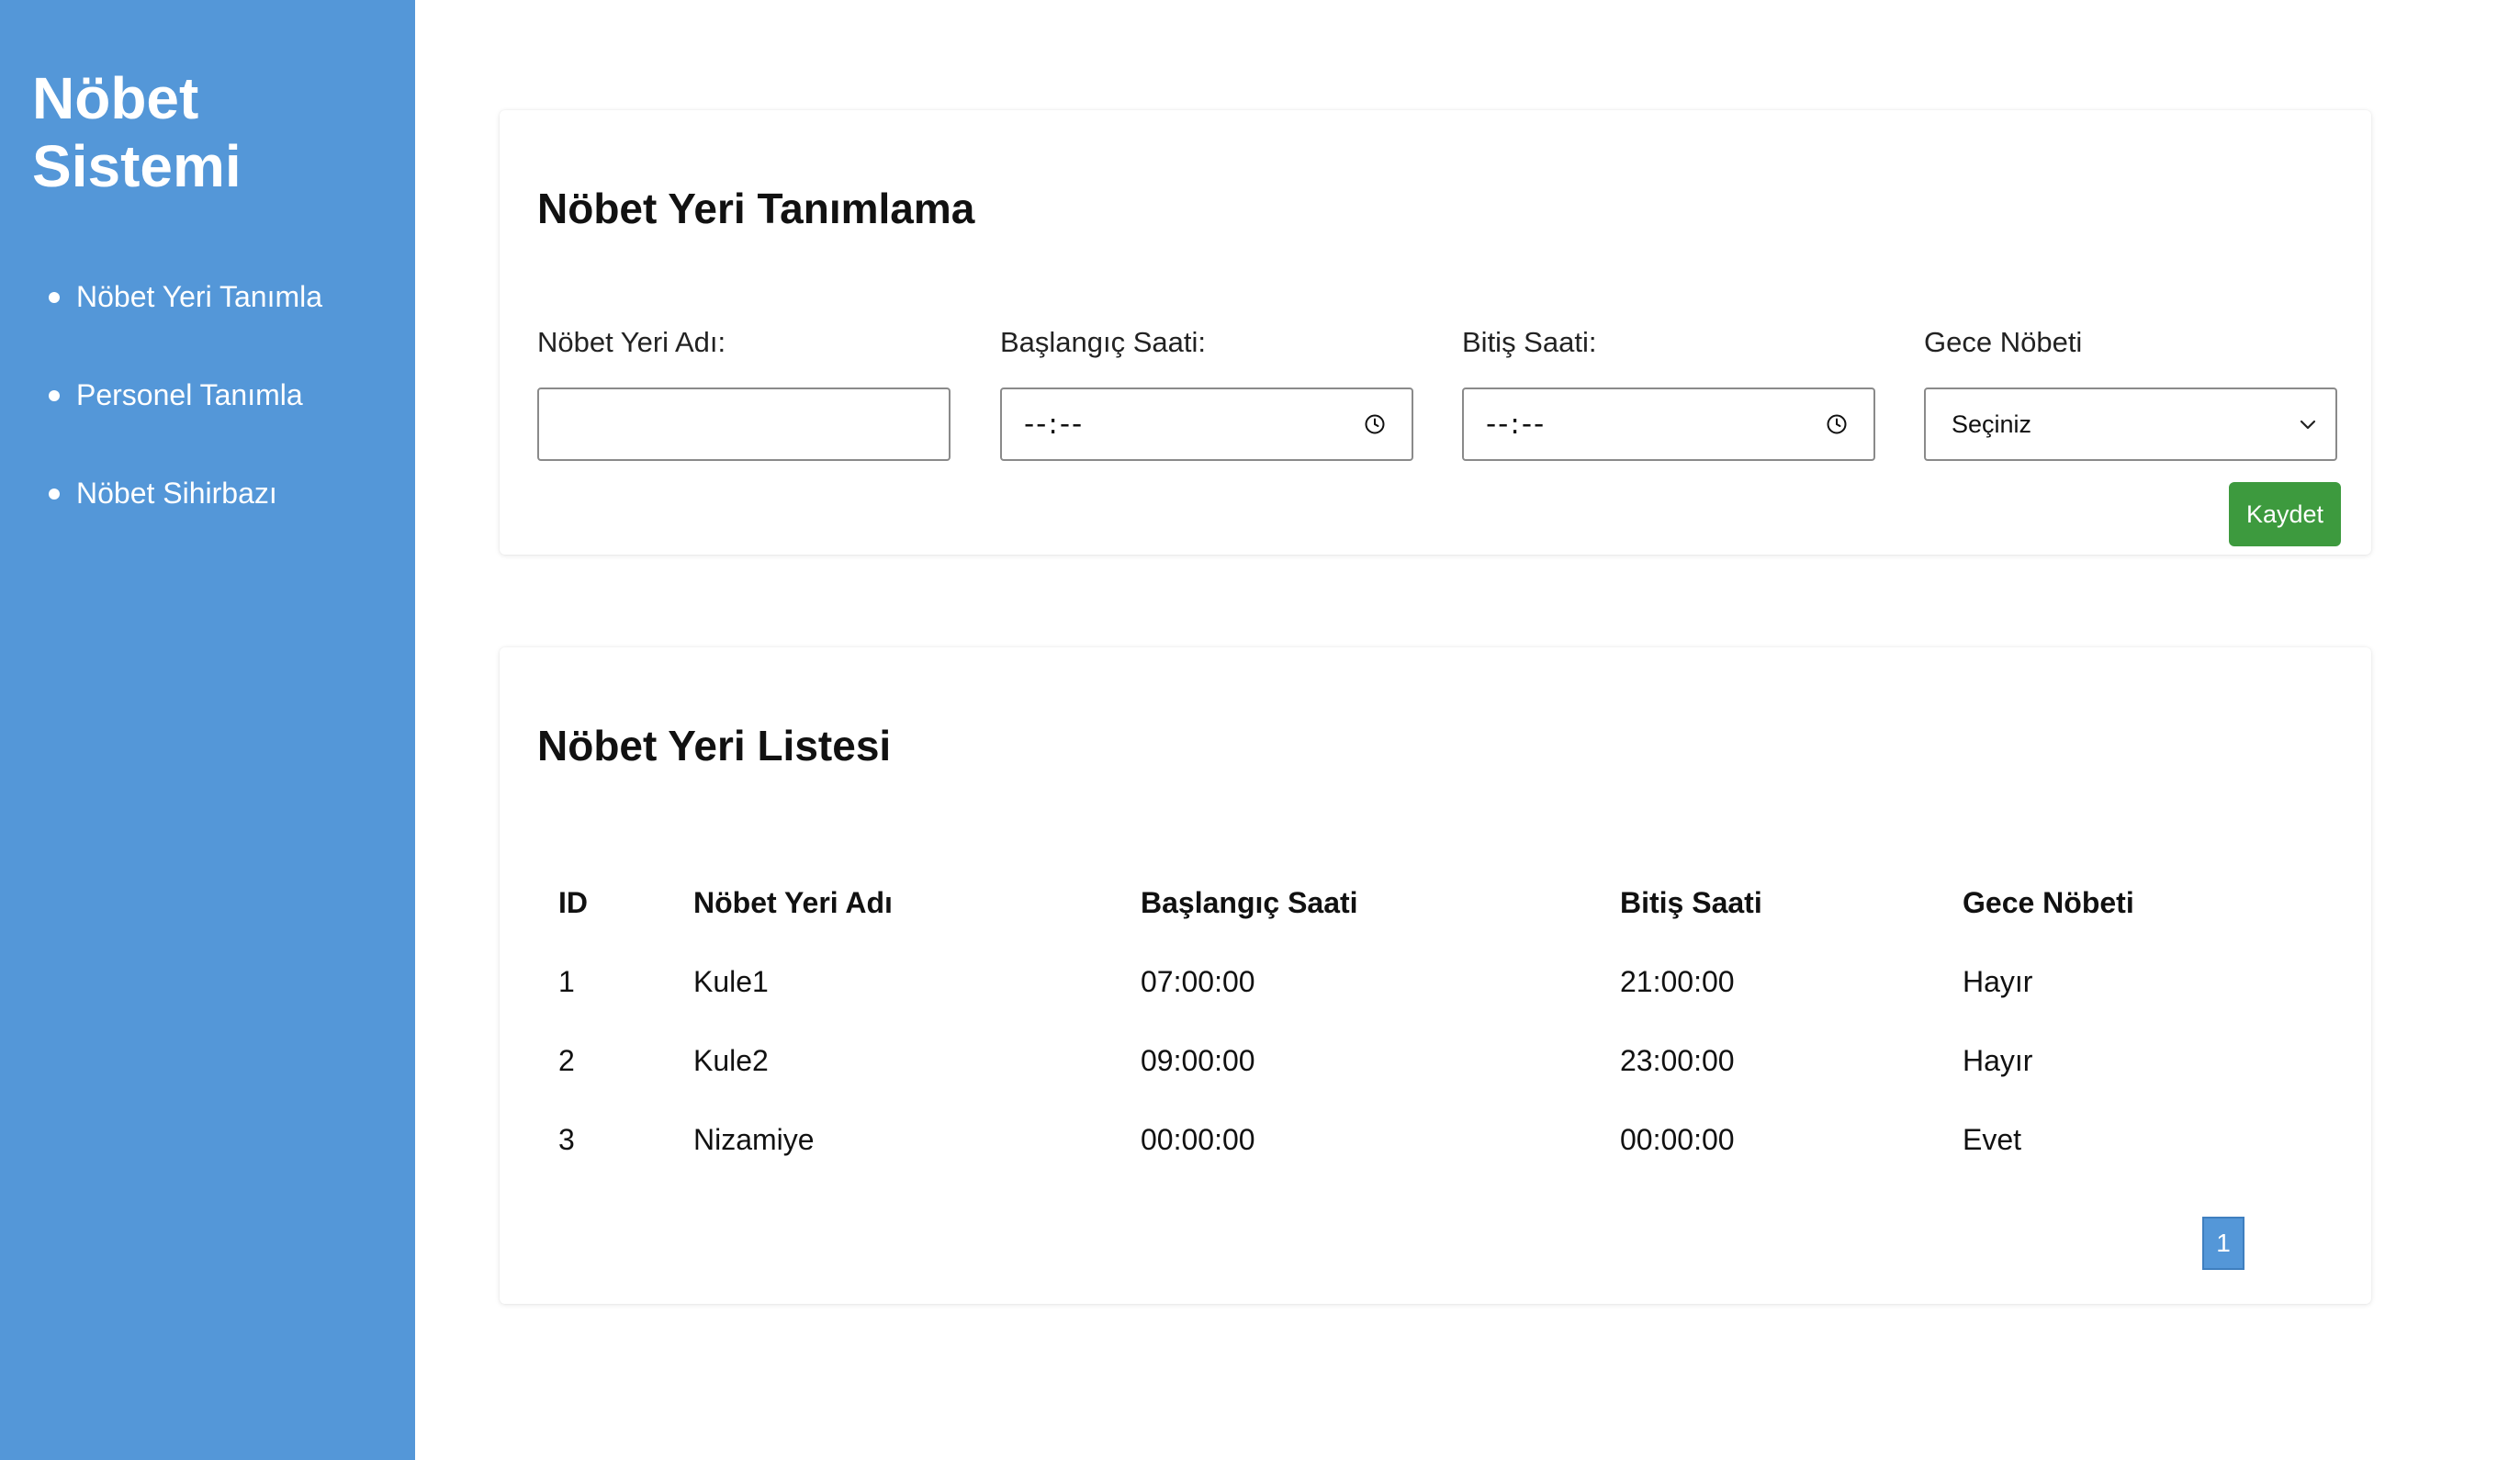 The height and width of the screenshot is (1460, 2520). I want to click on name-field-group: Nöbet Yeri Adı:, so click(744, 392).